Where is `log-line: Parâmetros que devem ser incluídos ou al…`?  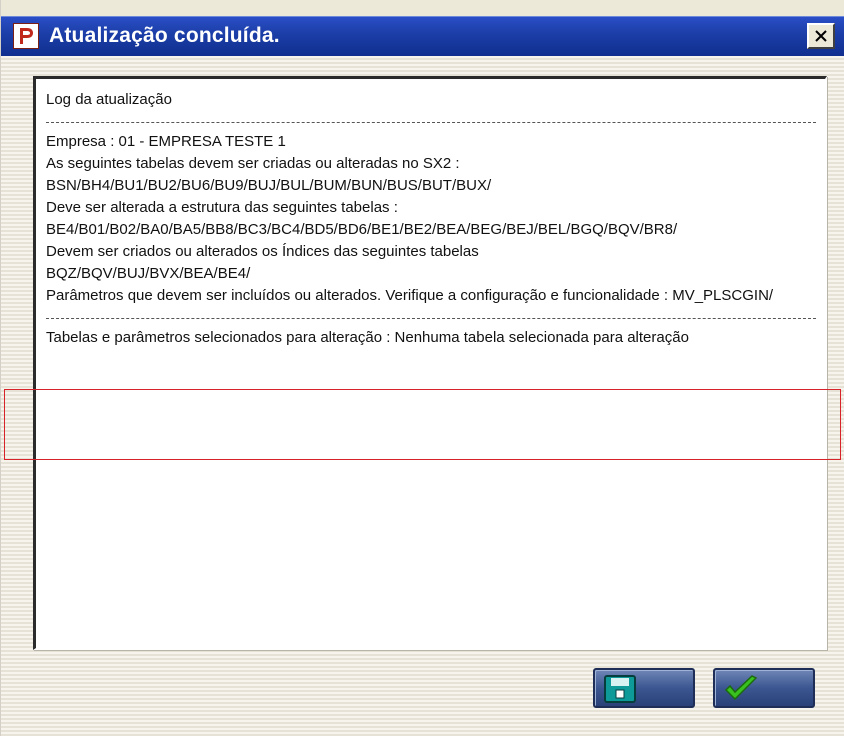 log-line: Parâmetros que devem ser incluídos ou al… is located at coordinates (410, 295).